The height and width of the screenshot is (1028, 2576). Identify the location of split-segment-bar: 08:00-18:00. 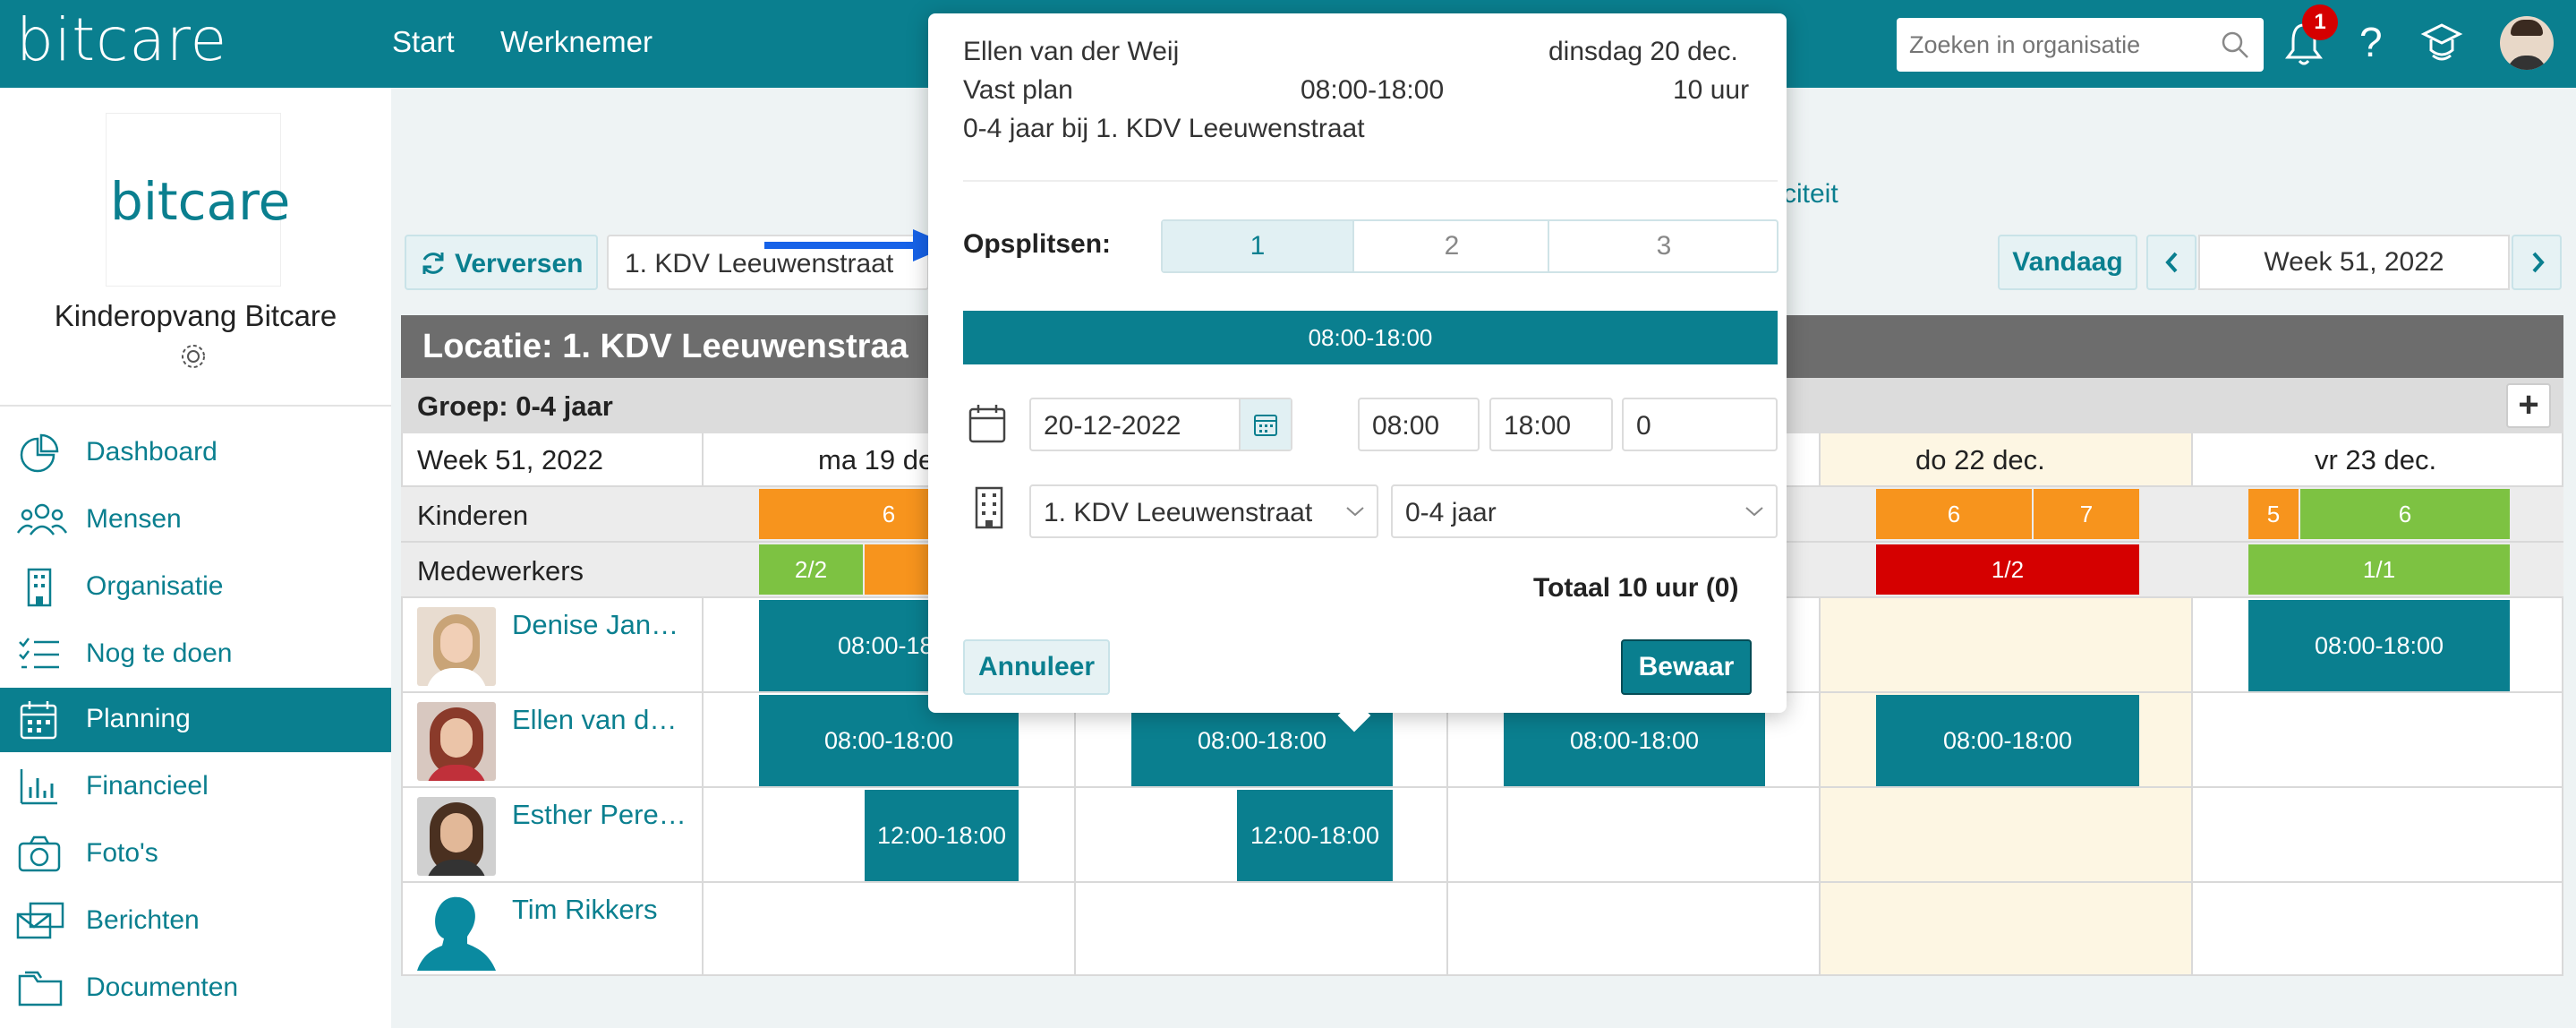
(1370, 337).